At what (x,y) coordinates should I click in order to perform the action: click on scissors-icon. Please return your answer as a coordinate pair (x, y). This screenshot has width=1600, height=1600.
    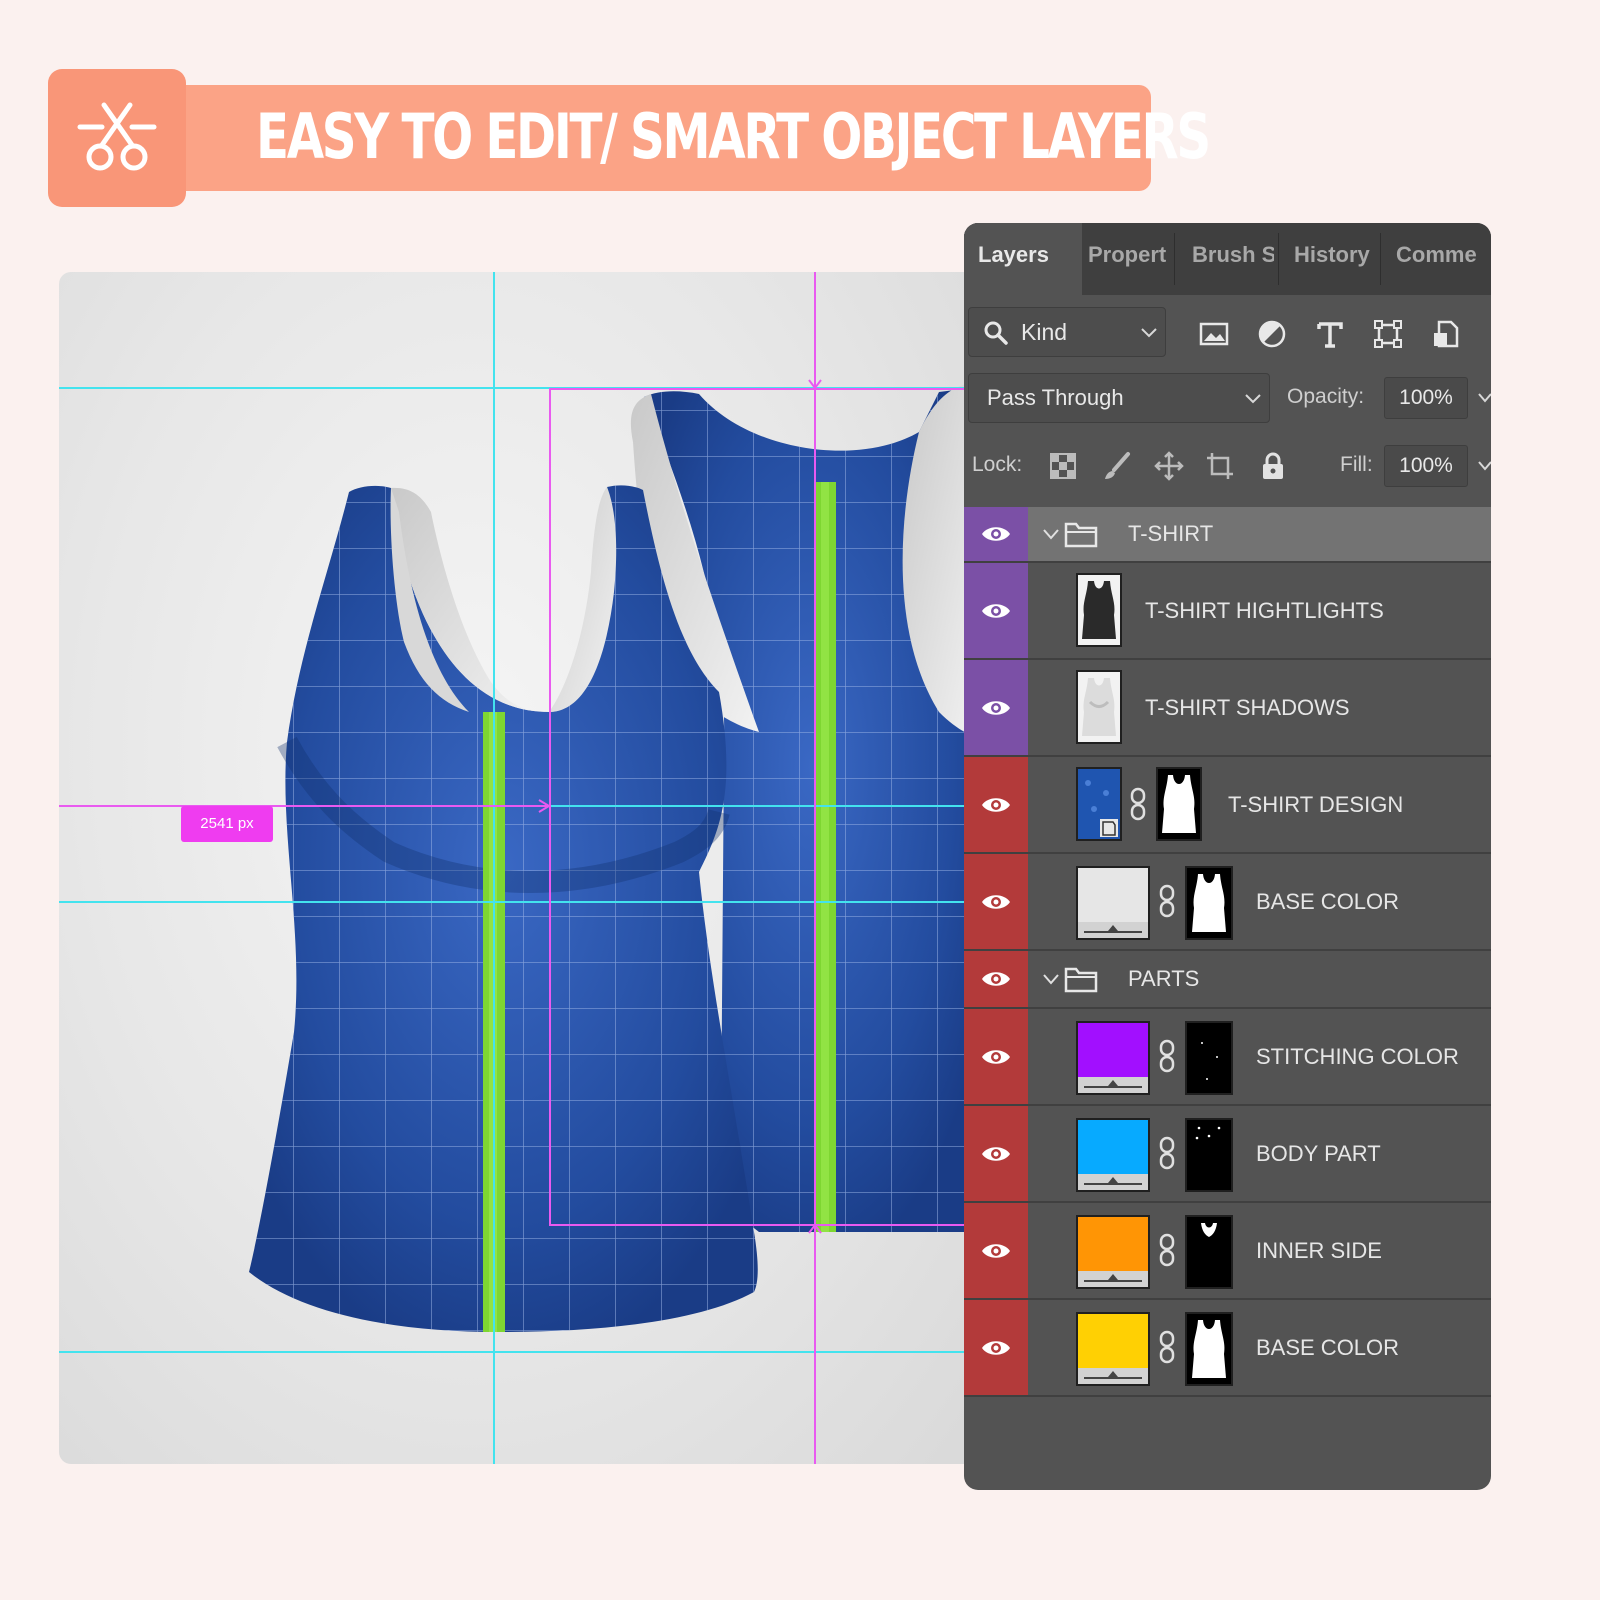
    Looking at the image, I should click on (117, 136).